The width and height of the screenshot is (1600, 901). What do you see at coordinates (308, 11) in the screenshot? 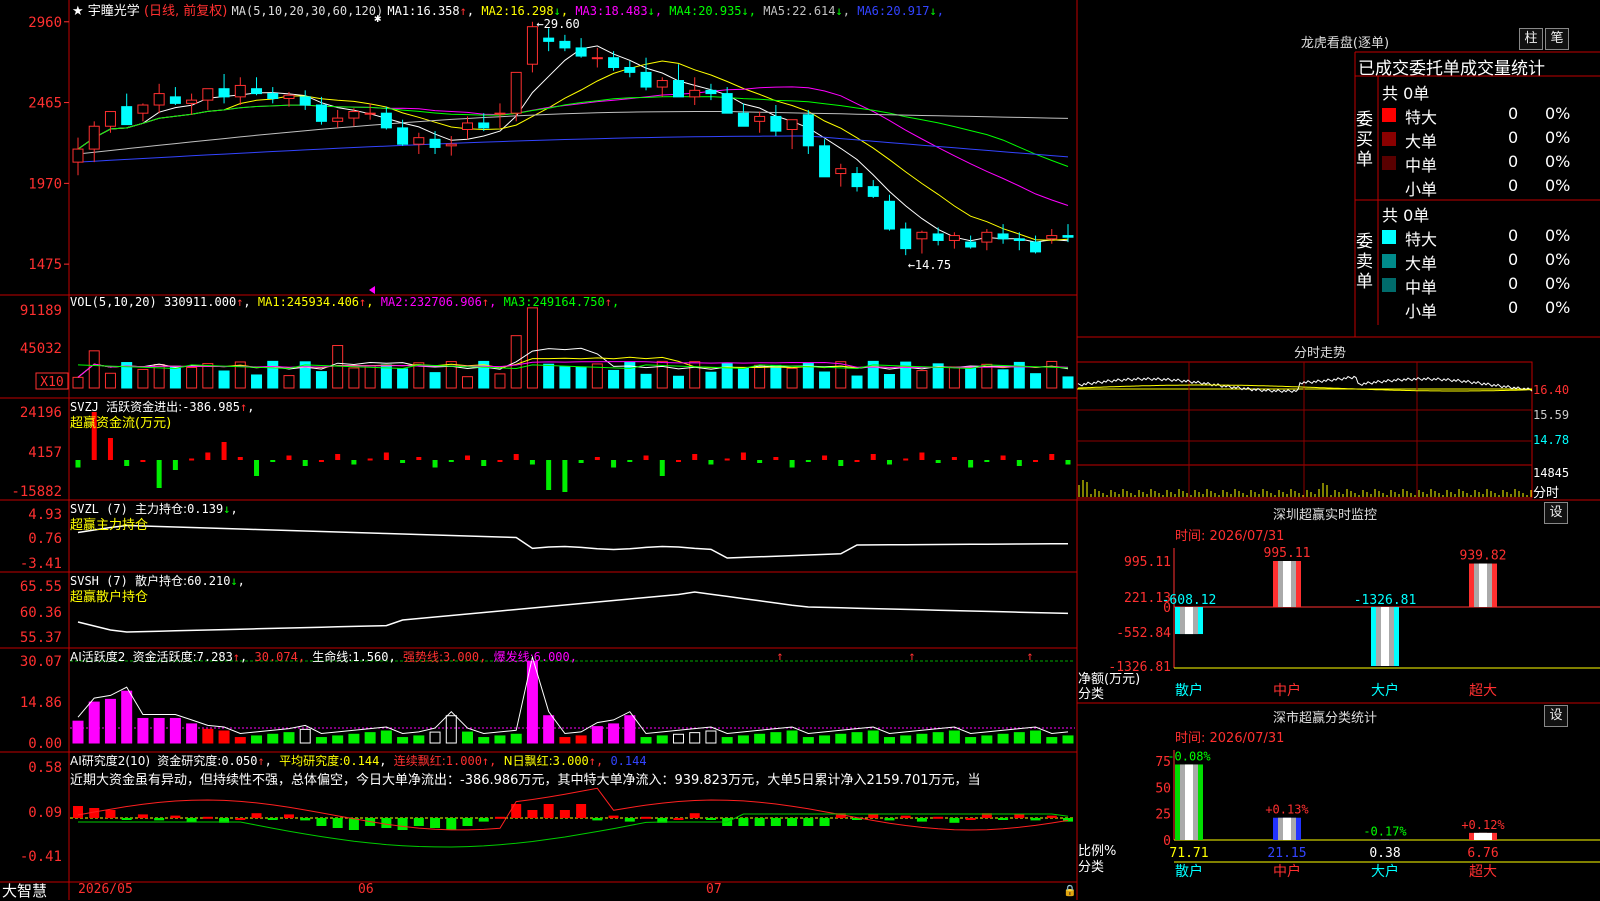
I see `ma-prefix: MA(5,10,20,30,60,120)` at bounding box center [308, 11].